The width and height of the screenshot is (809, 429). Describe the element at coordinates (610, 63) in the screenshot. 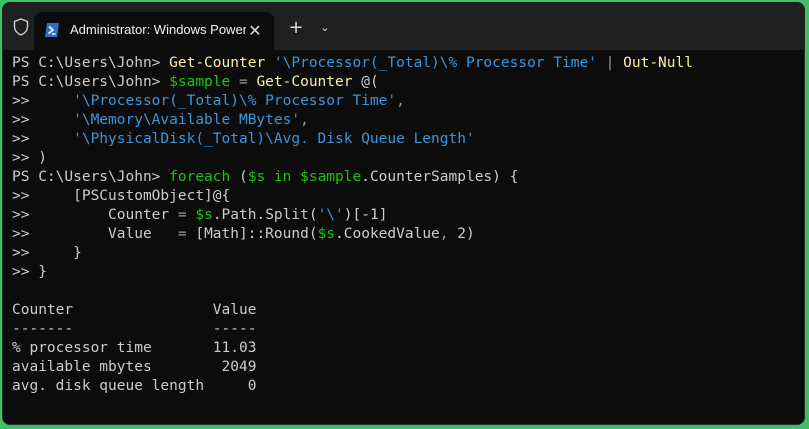

I see `terminal-token: |` at that location.